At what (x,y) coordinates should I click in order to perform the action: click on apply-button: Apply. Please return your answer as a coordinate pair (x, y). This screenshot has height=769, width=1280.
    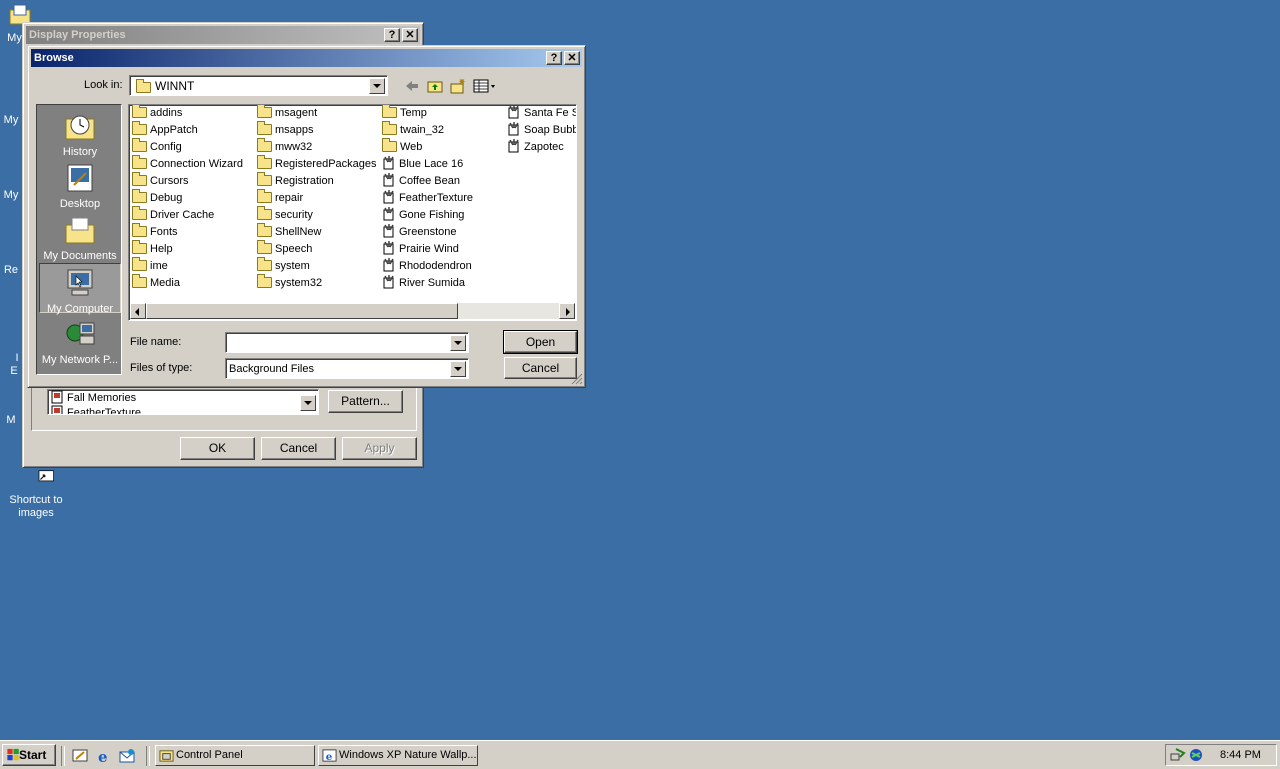
    Looking at the image, I should click on (379, 448).